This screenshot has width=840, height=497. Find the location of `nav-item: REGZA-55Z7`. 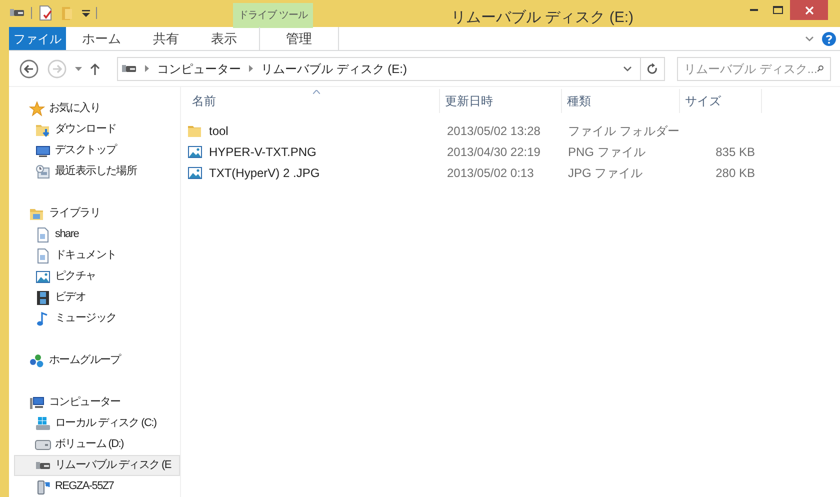

nav-item: REGZA-55Z7 is located at coordinates (97, 486).